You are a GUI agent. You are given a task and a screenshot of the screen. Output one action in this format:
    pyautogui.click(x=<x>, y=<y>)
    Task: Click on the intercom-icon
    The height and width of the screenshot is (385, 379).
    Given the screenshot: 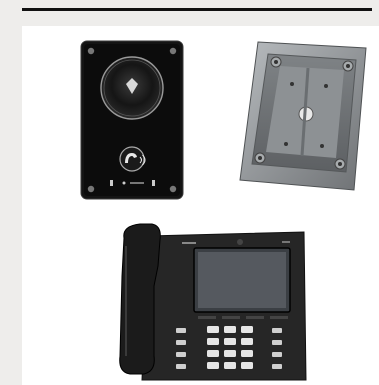 What is the action you would take?
    pyautogui.click(x=132, y=120)
    